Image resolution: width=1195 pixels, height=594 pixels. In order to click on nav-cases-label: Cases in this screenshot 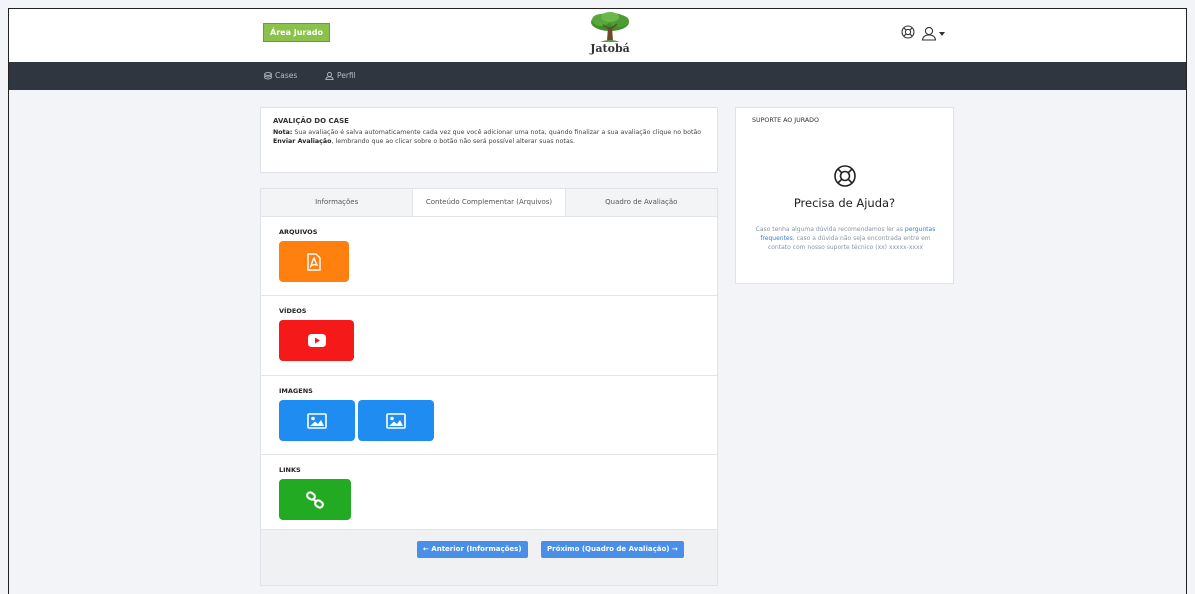, I will do `click(286, 75)`.